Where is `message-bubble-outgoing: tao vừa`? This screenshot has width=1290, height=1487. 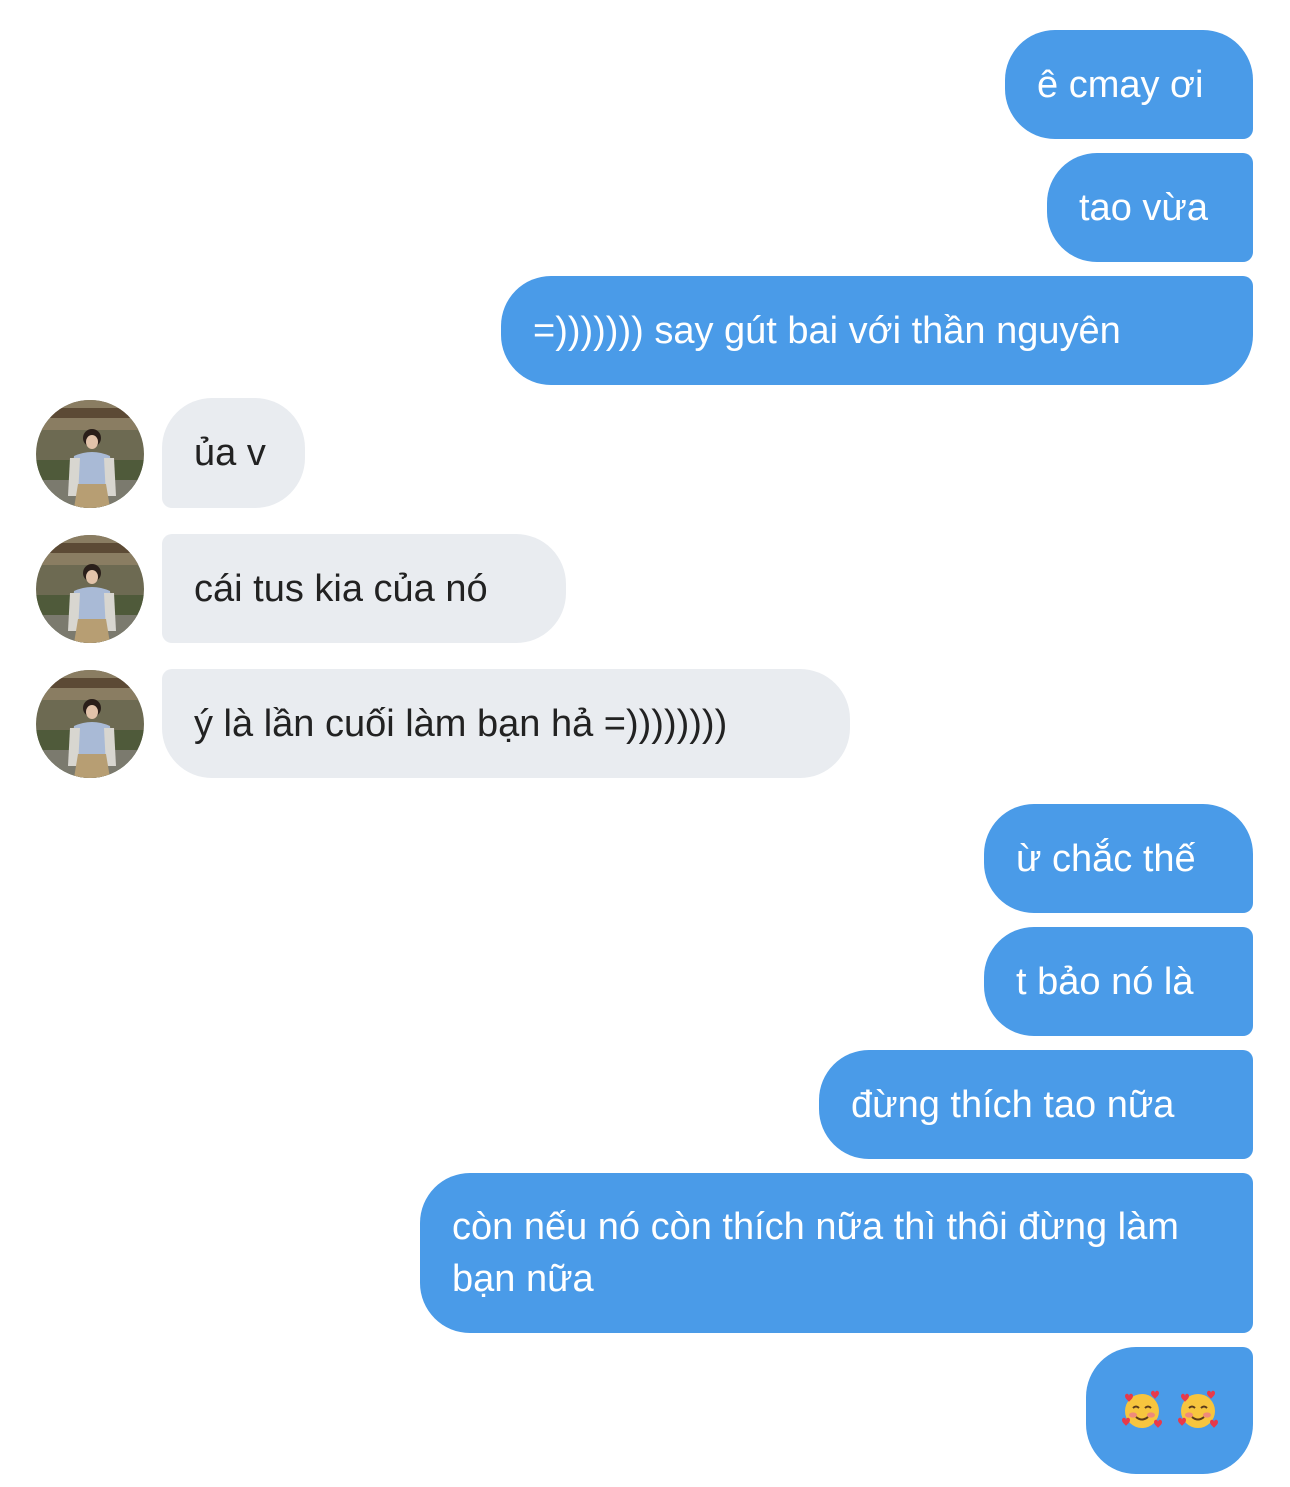 message-bubble-outgoing: tao vừa is located at coordinates (1150, 207).